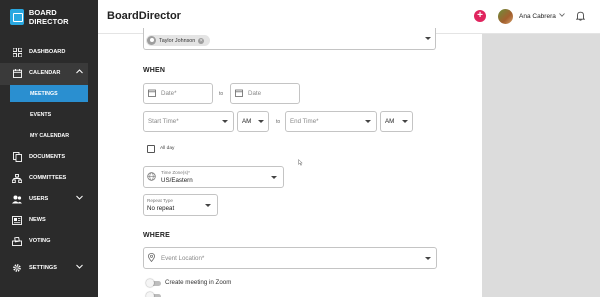 This screenshot has width=600, height=297. I want to click on attendee-chip: Taylor Johnson ×, so click(178, 40).